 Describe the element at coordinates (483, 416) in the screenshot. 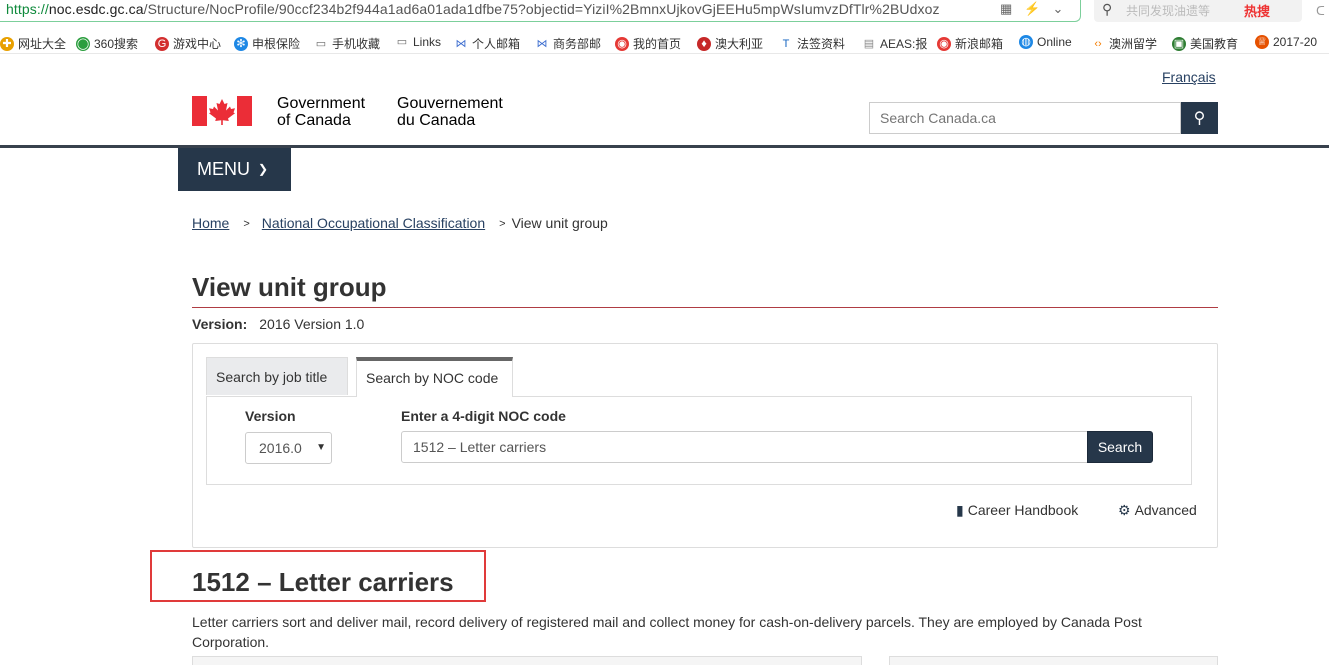

I see `noc-code-label: Enter a 4-digit NOC code` at that location.